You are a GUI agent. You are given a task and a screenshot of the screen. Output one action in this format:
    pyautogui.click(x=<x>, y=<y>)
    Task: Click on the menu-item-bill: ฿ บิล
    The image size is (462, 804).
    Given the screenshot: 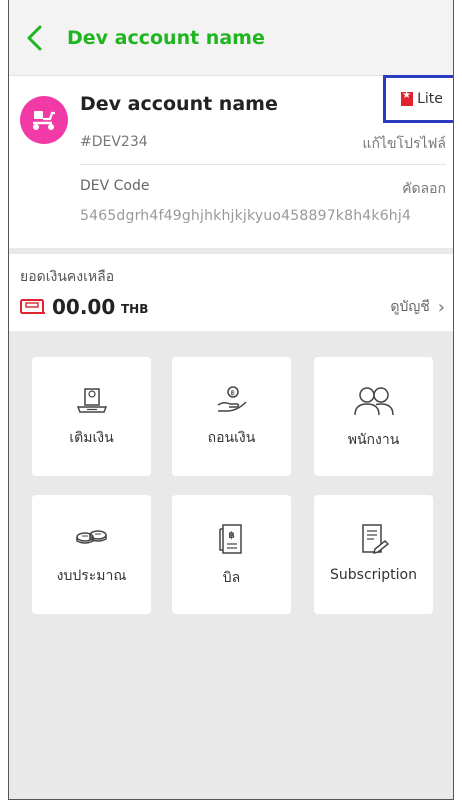 What is the action you would take?
    pyautogui.click(x=231, y=554)
    